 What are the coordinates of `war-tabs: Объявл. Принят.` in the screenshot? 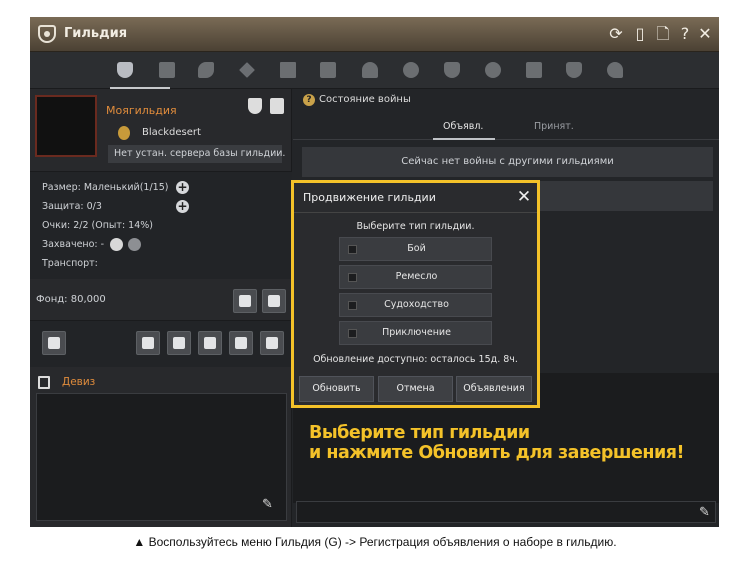 It's located at (506, 127).